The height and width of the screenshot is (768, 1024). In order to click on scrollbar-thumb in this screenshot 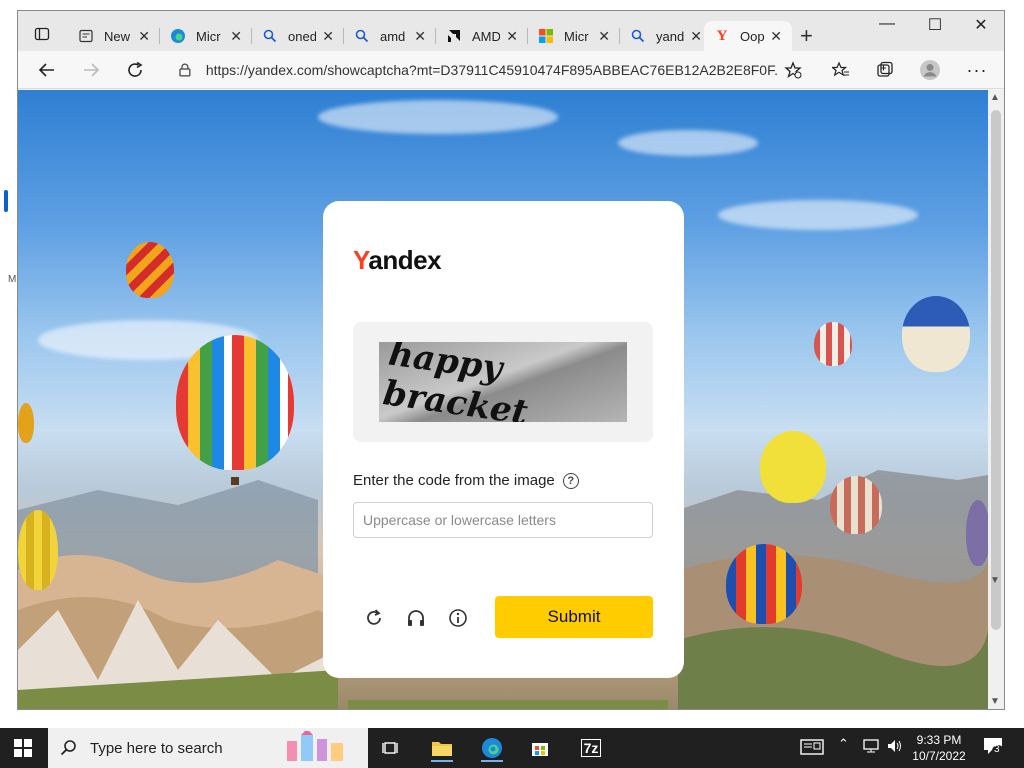, I will do `click(996, 370)`.